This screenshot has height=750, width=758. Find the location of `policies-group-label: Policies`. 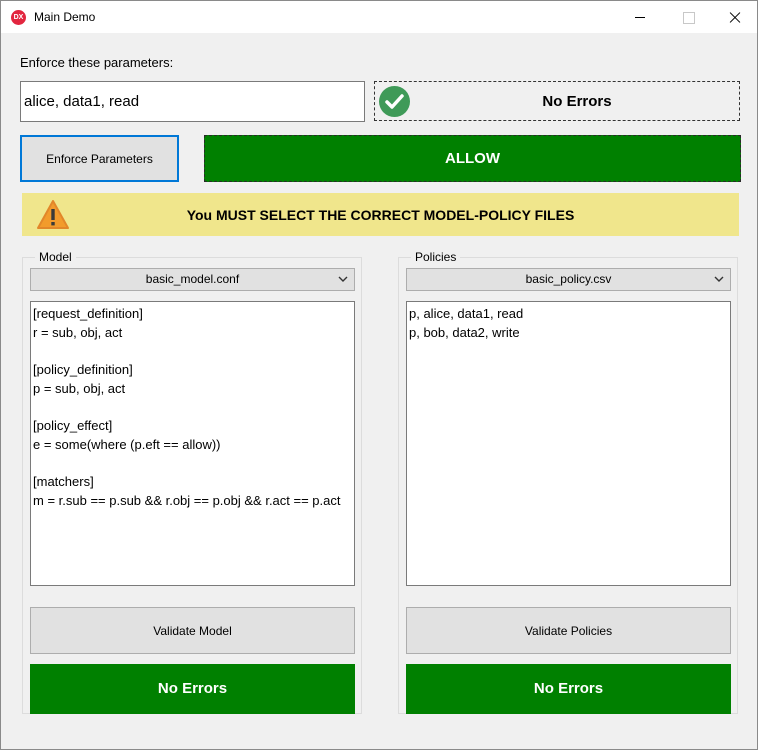

policies-group-label: Policies is located at coordinates (436, 257).